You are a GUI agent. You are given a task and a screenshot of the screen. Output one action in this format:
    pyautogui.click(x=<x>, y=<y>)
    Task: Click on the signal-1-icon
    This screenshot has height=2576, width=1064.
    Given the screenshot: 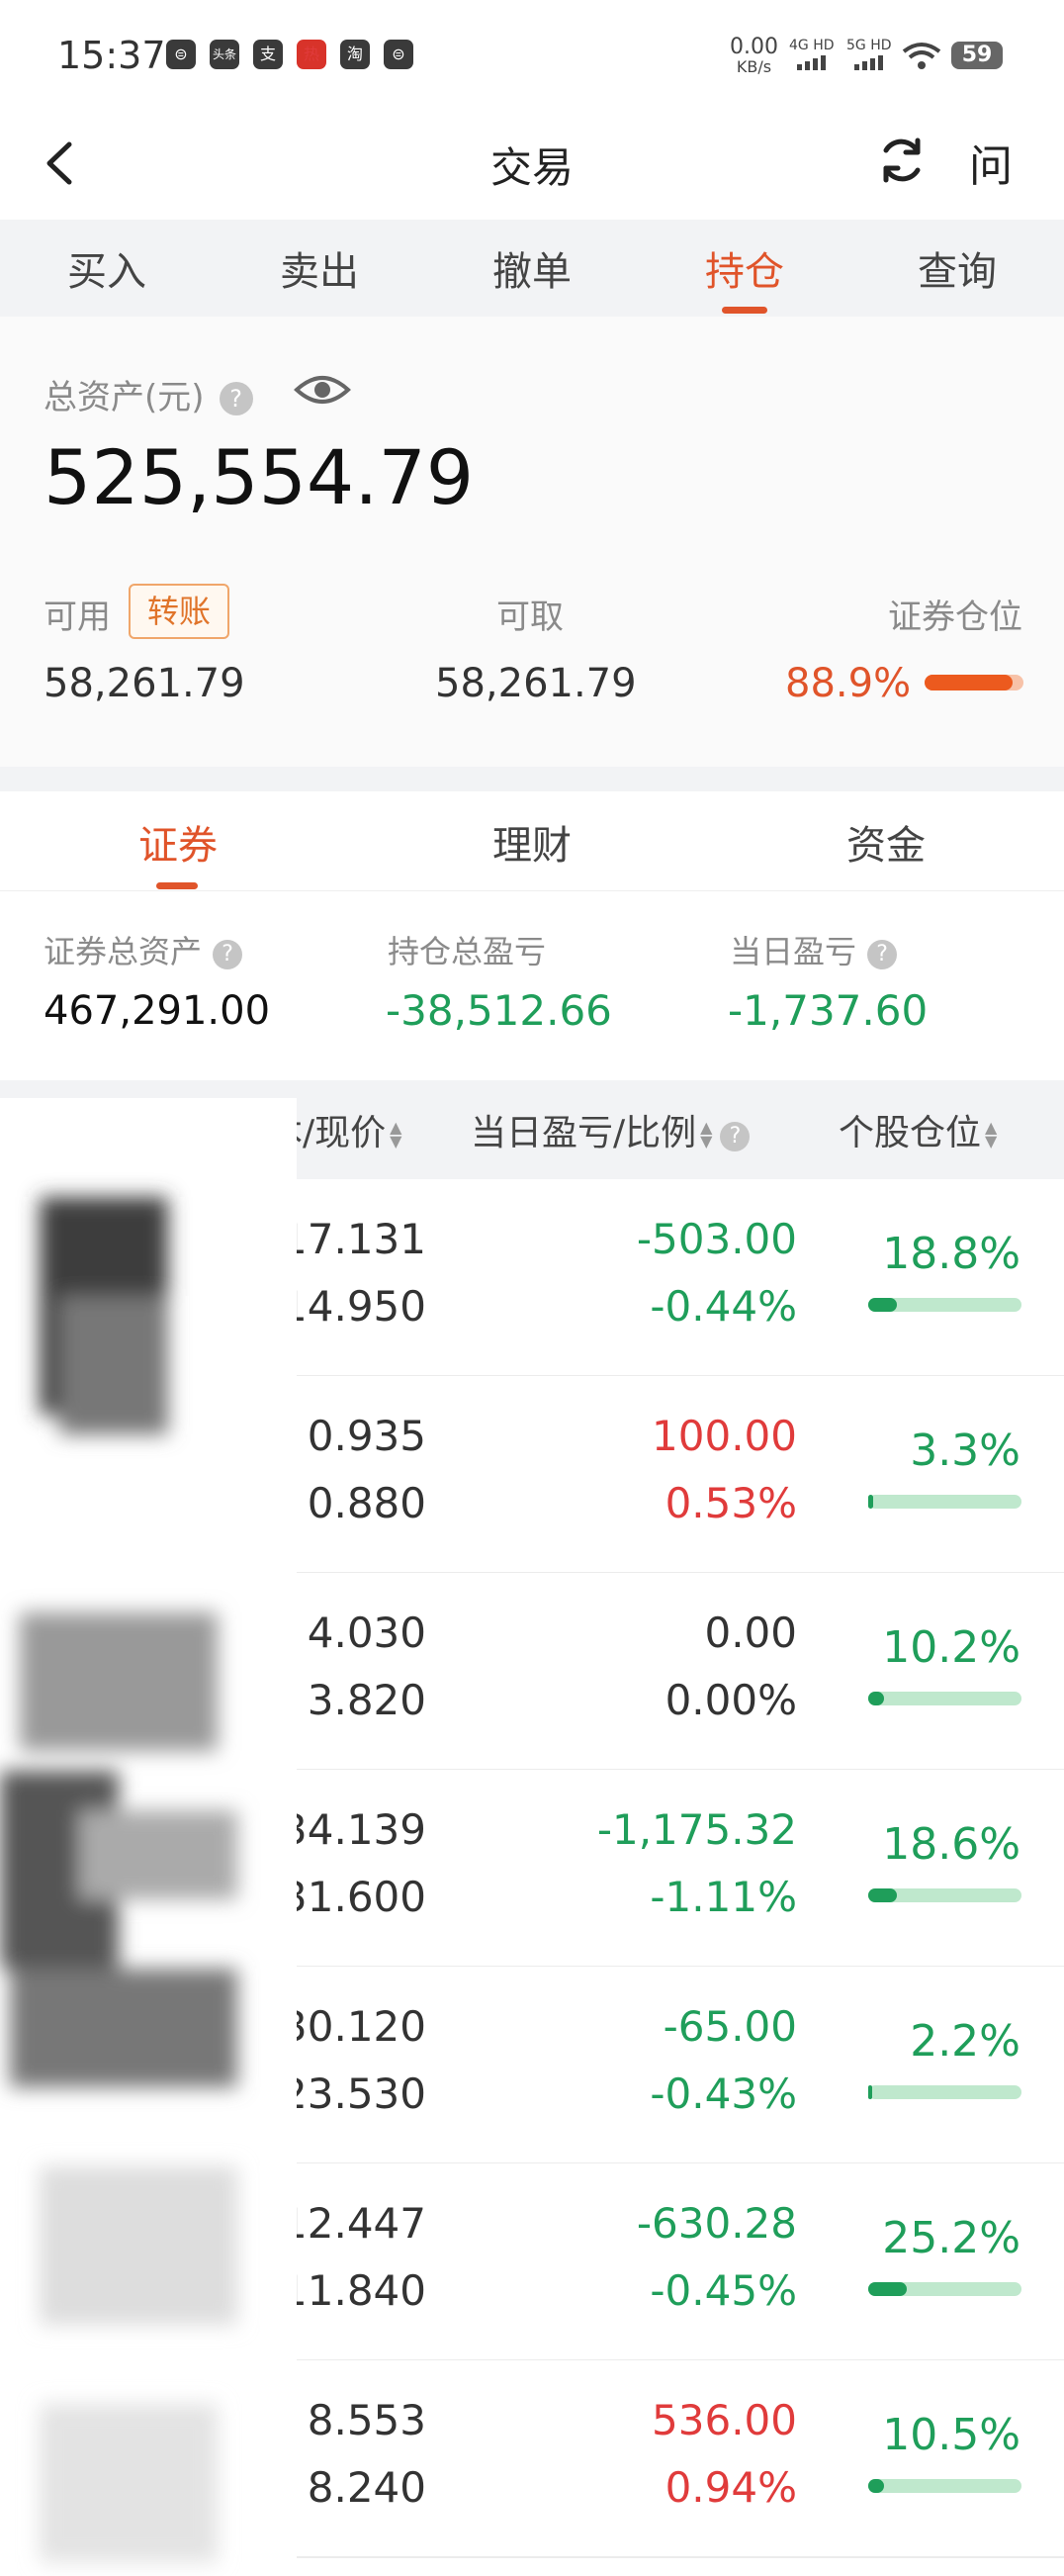 What is the action you would take?
    pyautogui.click(x=811, y=63)
    